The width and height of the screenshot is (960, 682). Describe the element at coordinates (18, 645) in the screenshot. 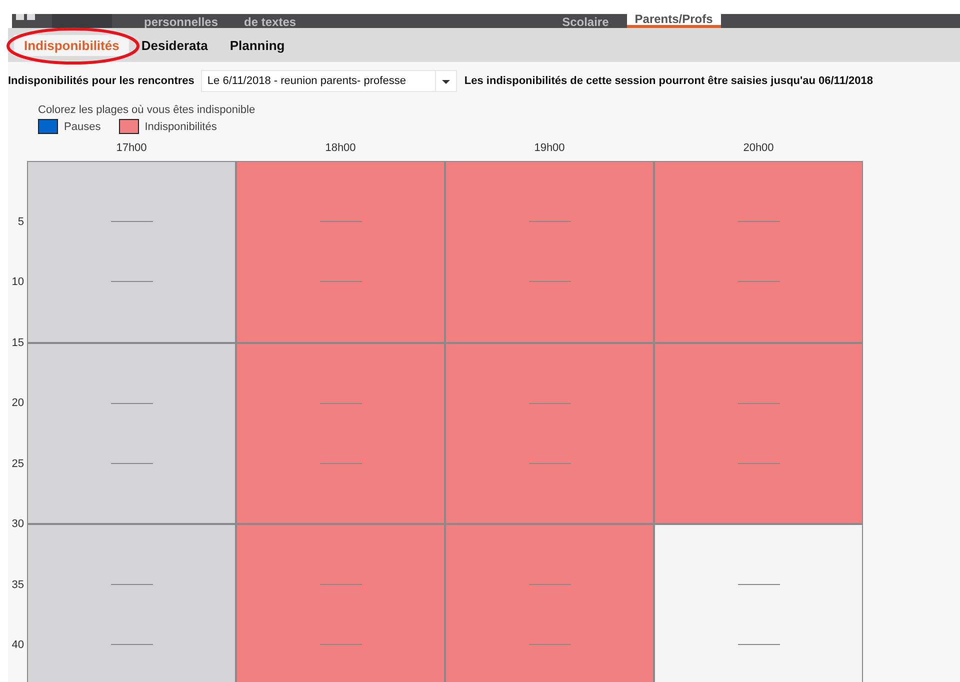

I see `minute-label: 40` at that location.